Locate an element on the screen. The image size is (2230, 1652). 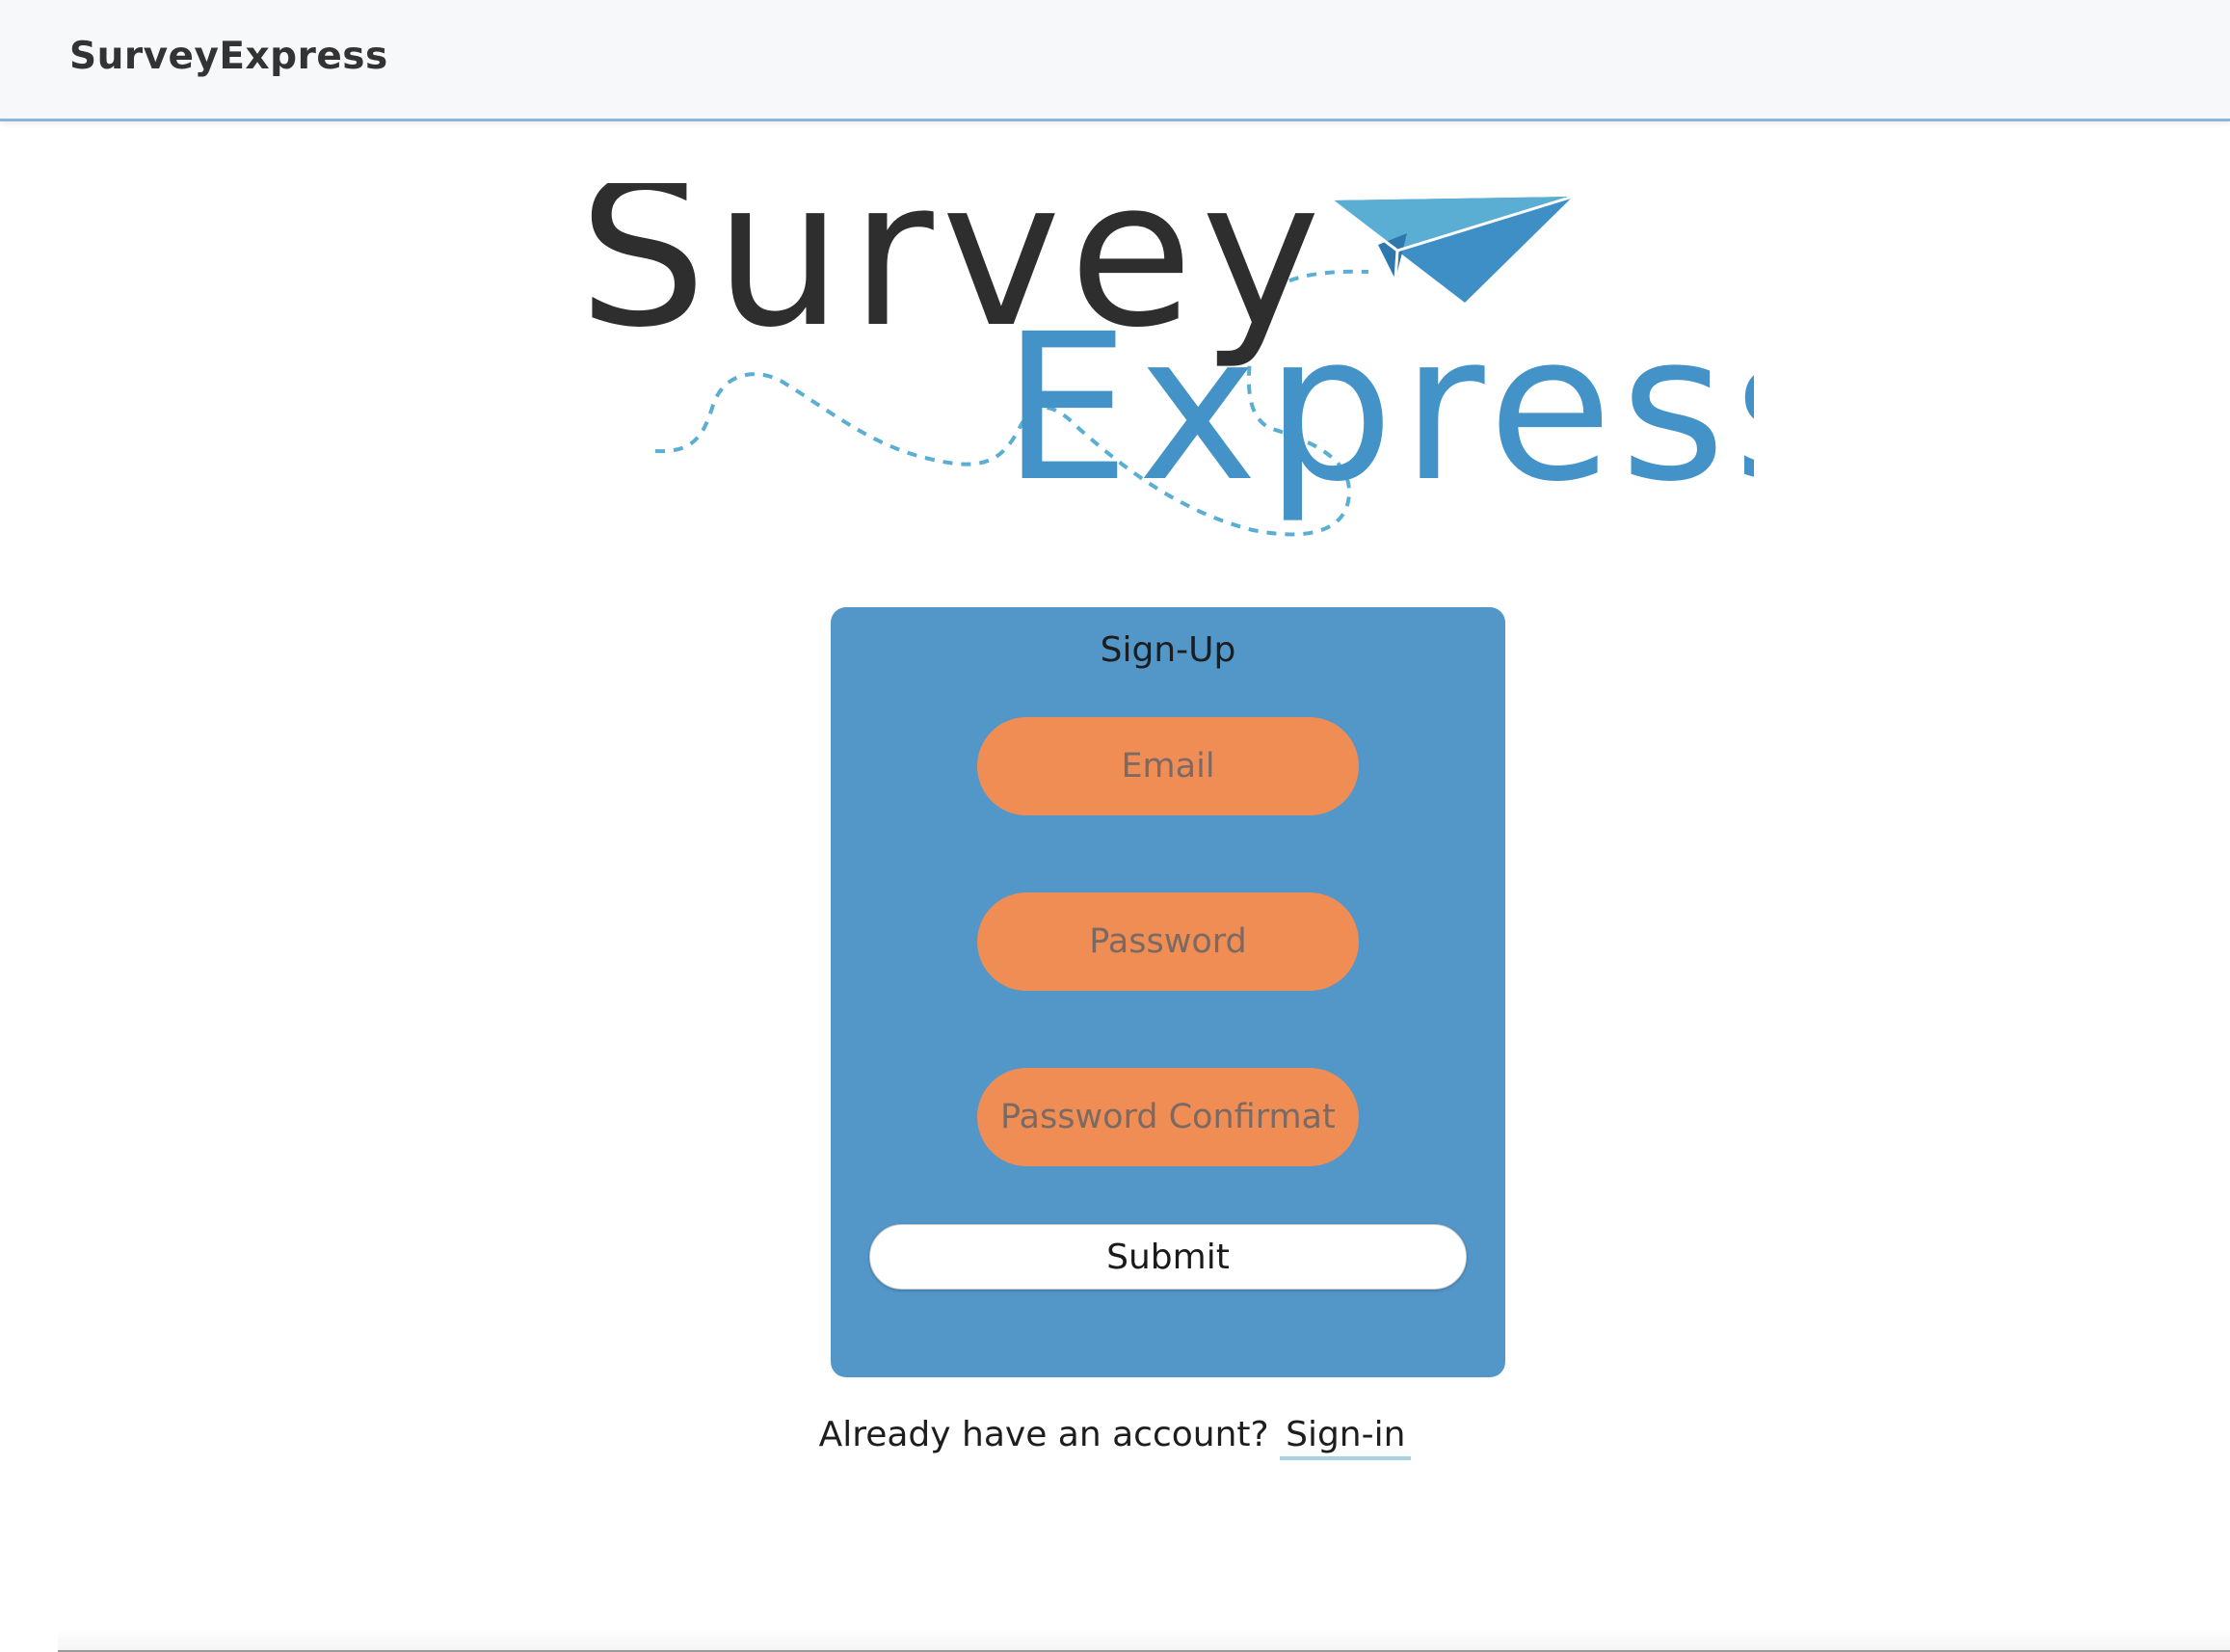
logo-word-express: Express is located at coordinates (1378, 408).